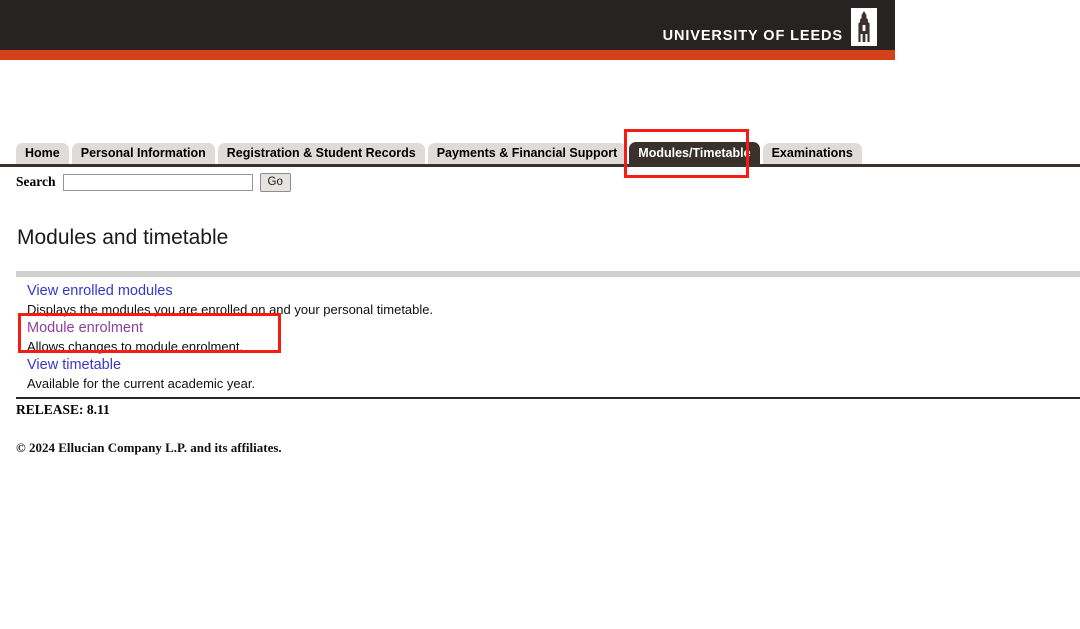 The image size is (1080, 629). Describe the element at coordinates (100, 291) in the screenshot. I see `link-view-enrolled-modules: View enrolled modules` at that location.